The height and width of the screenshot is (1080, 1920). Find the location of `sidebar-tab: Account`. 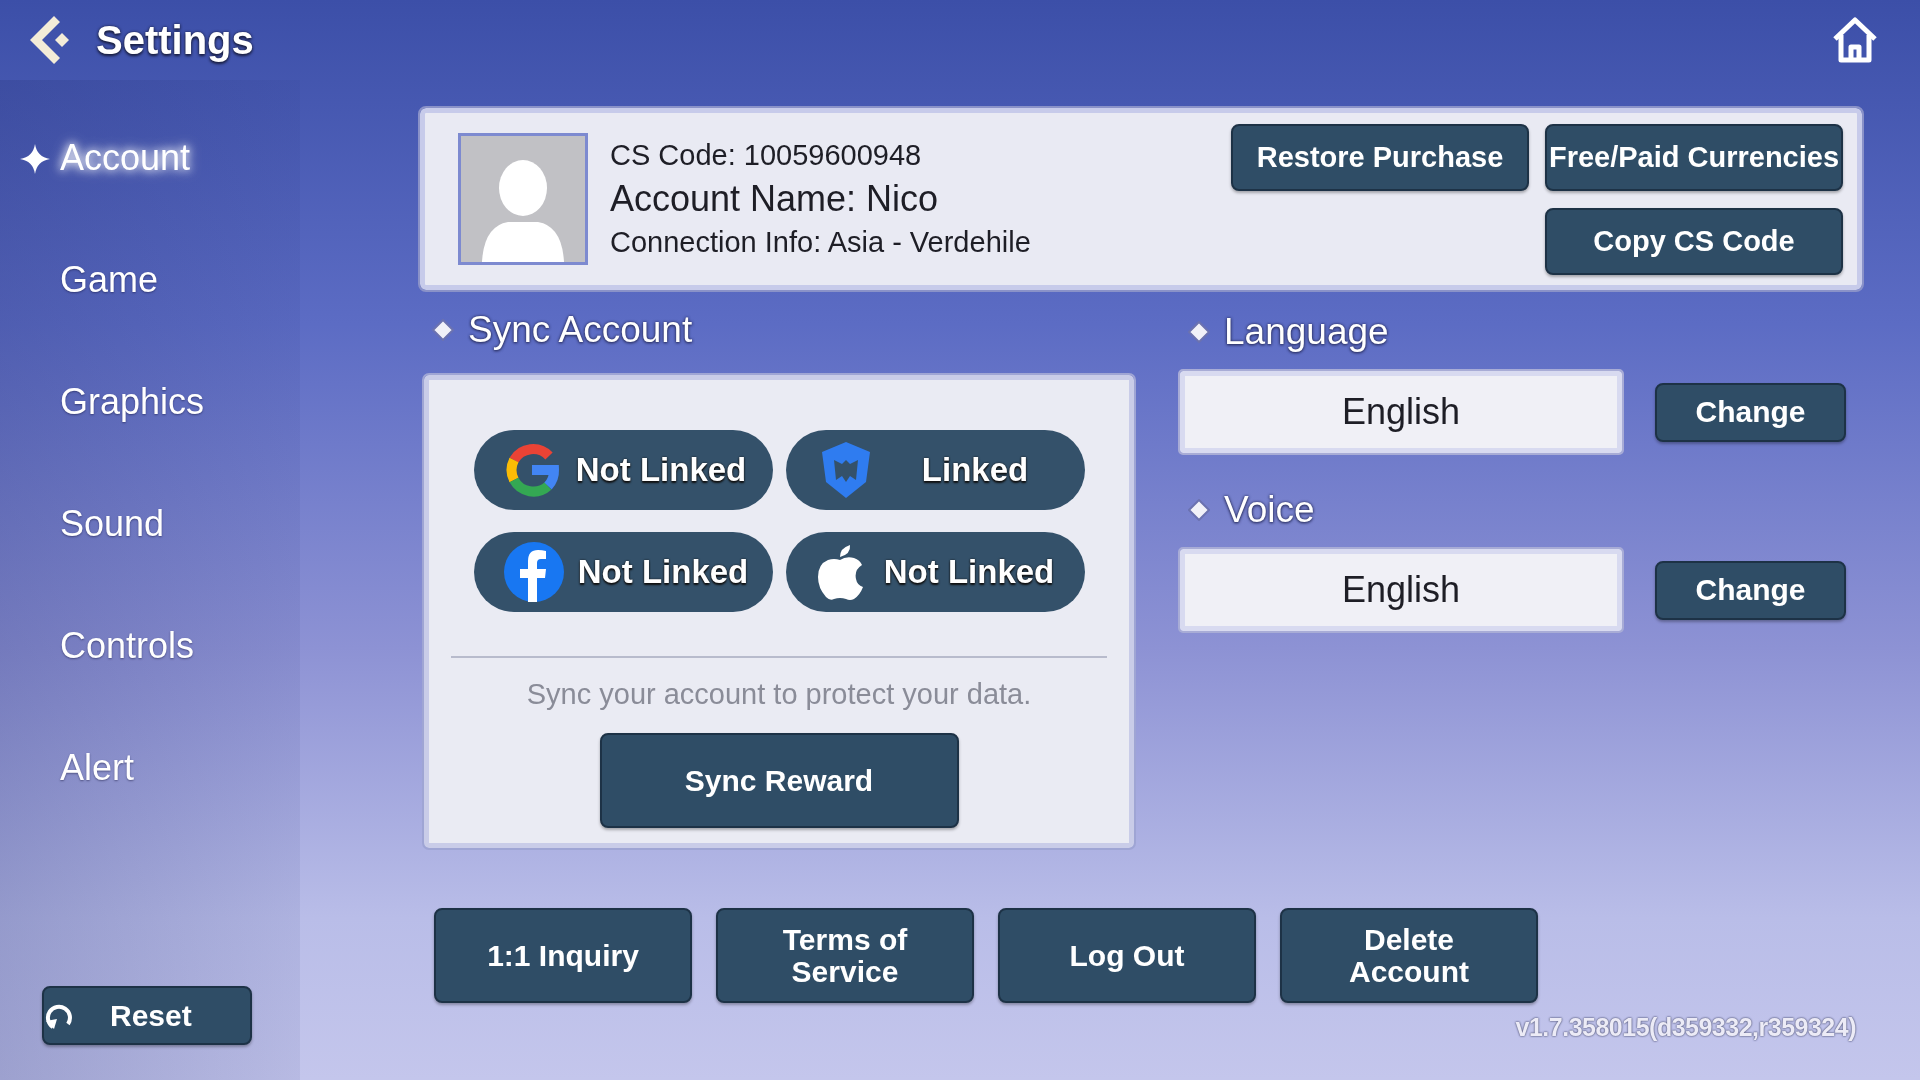

sidebar-tab: Account is located at coordinates (125, 158).